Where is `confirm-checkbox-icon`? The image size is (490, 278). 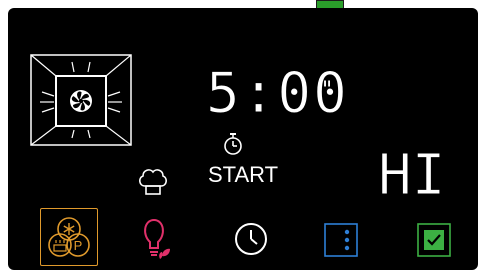 confirm-checkbox-icon is located at coordinates (434, 240).